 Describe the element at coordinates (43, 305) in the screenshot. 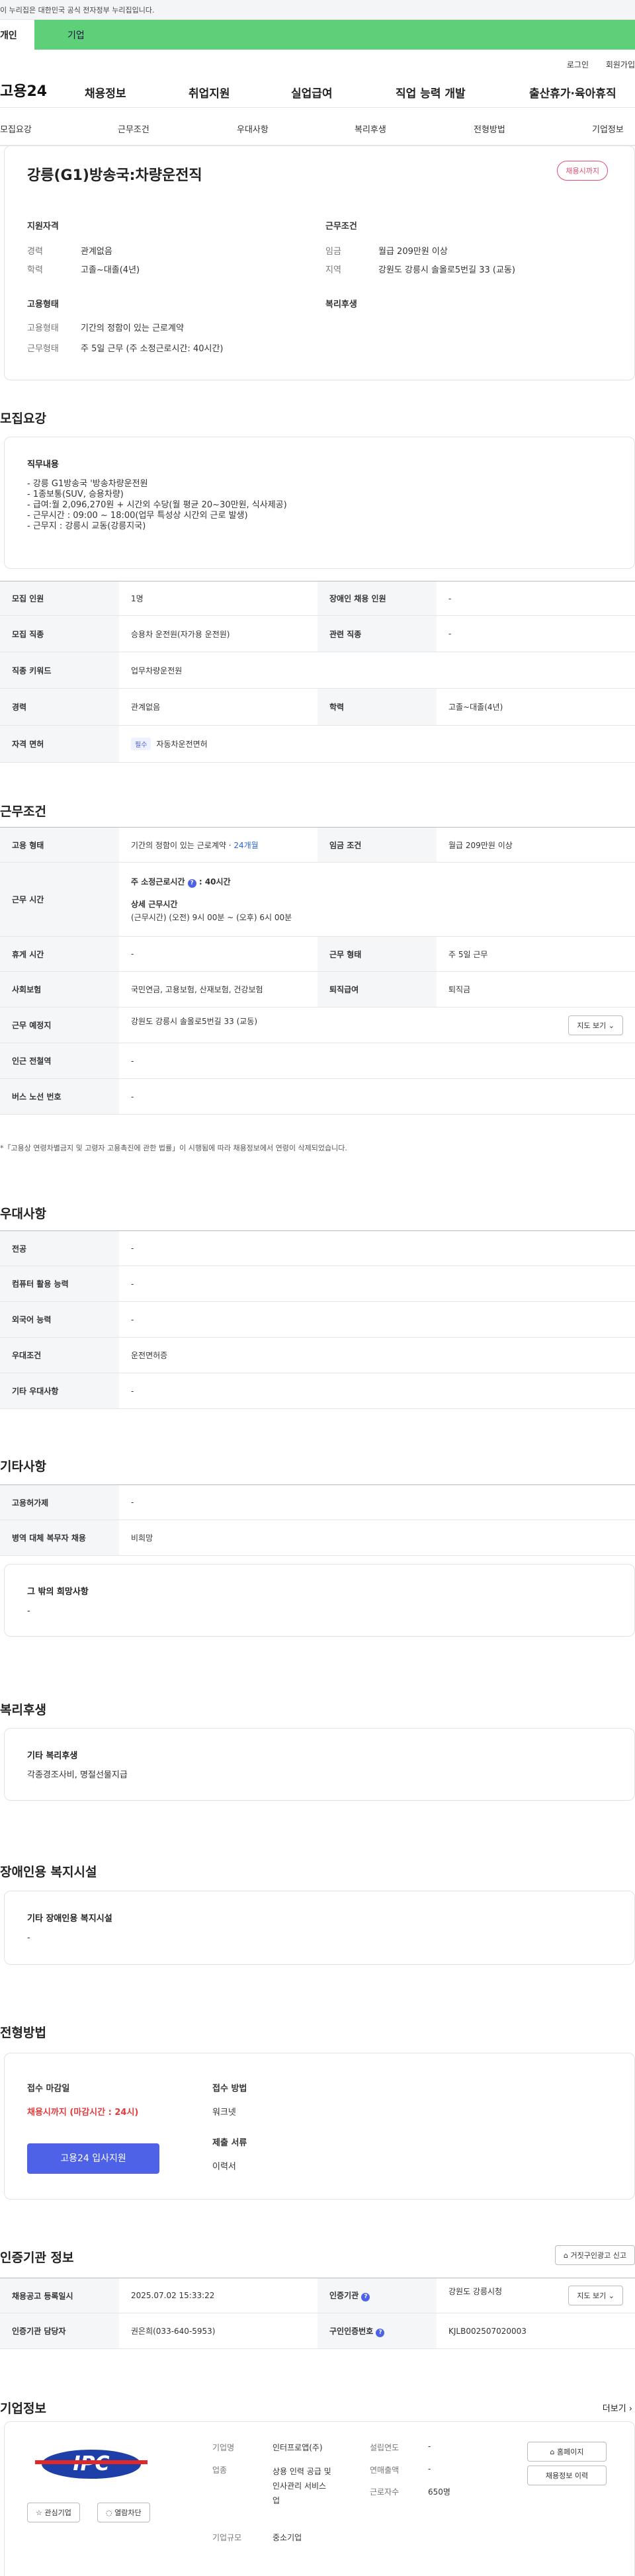

I see `employment-heading: 고용형태` at that location.